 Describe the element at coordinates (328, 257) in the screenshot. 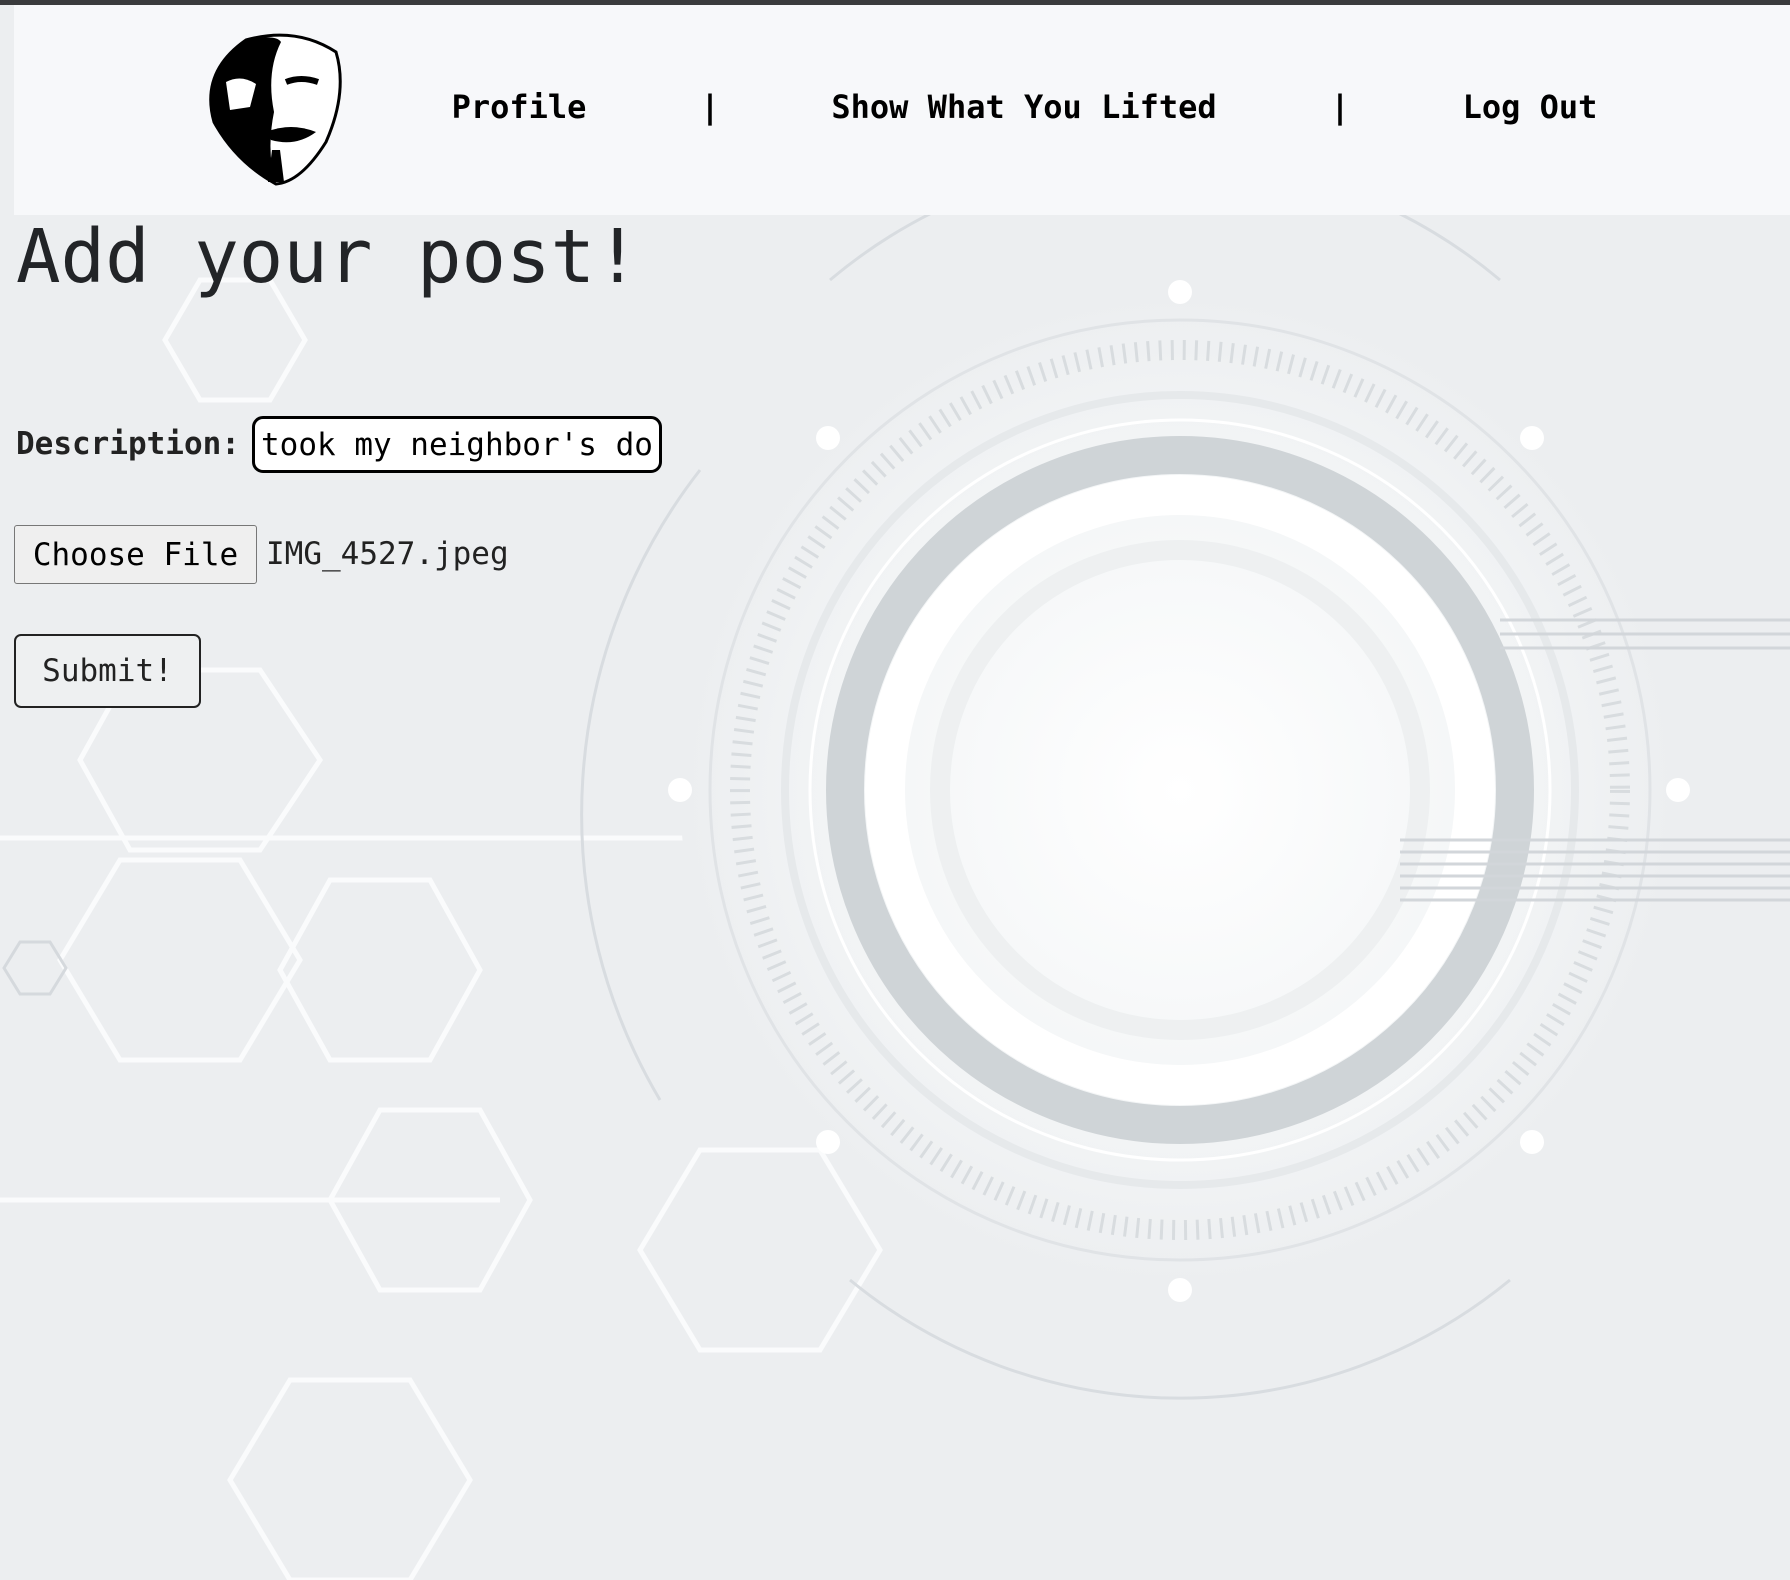

I see `page-title: Add your post!` at that location.